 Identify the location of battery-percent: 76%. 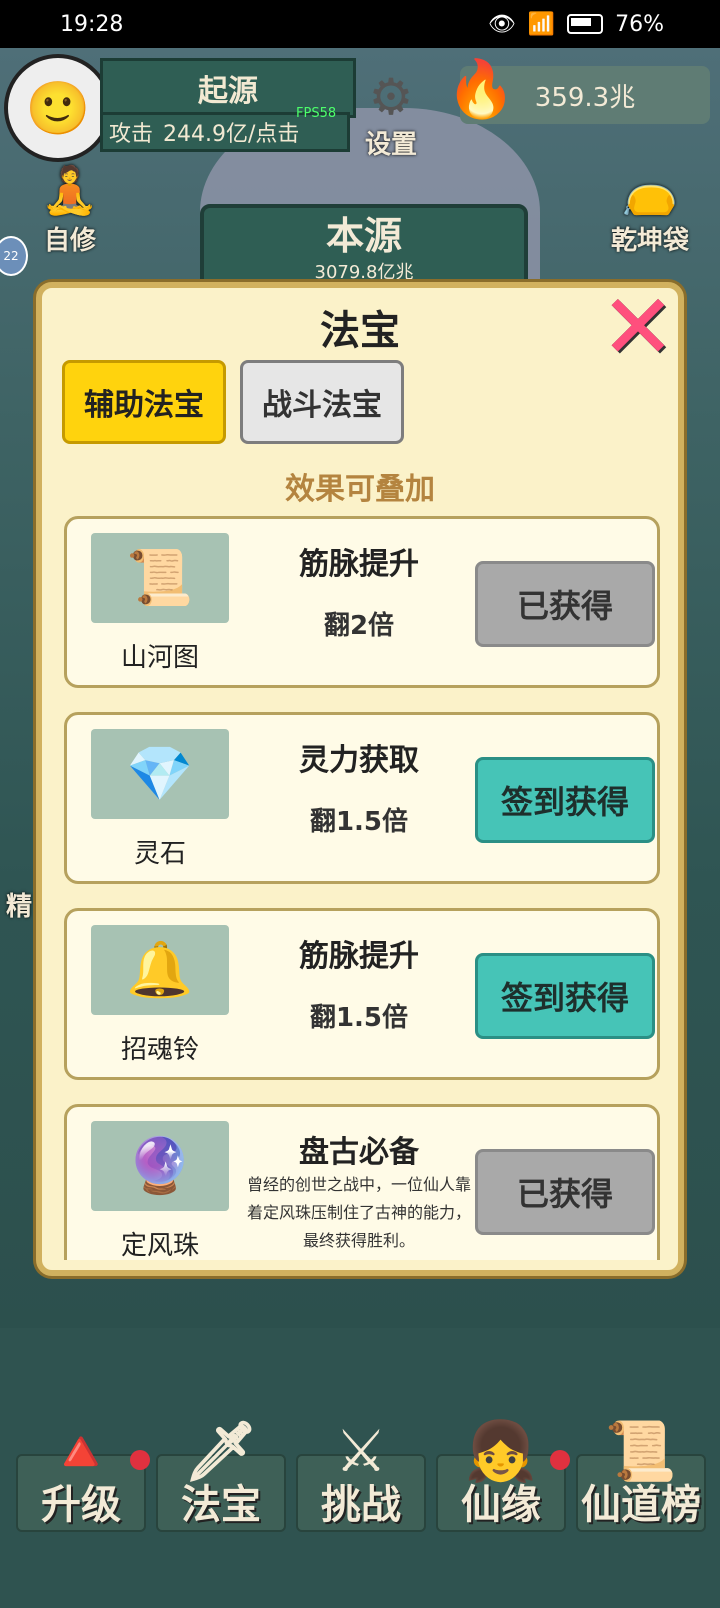
(639, 24).